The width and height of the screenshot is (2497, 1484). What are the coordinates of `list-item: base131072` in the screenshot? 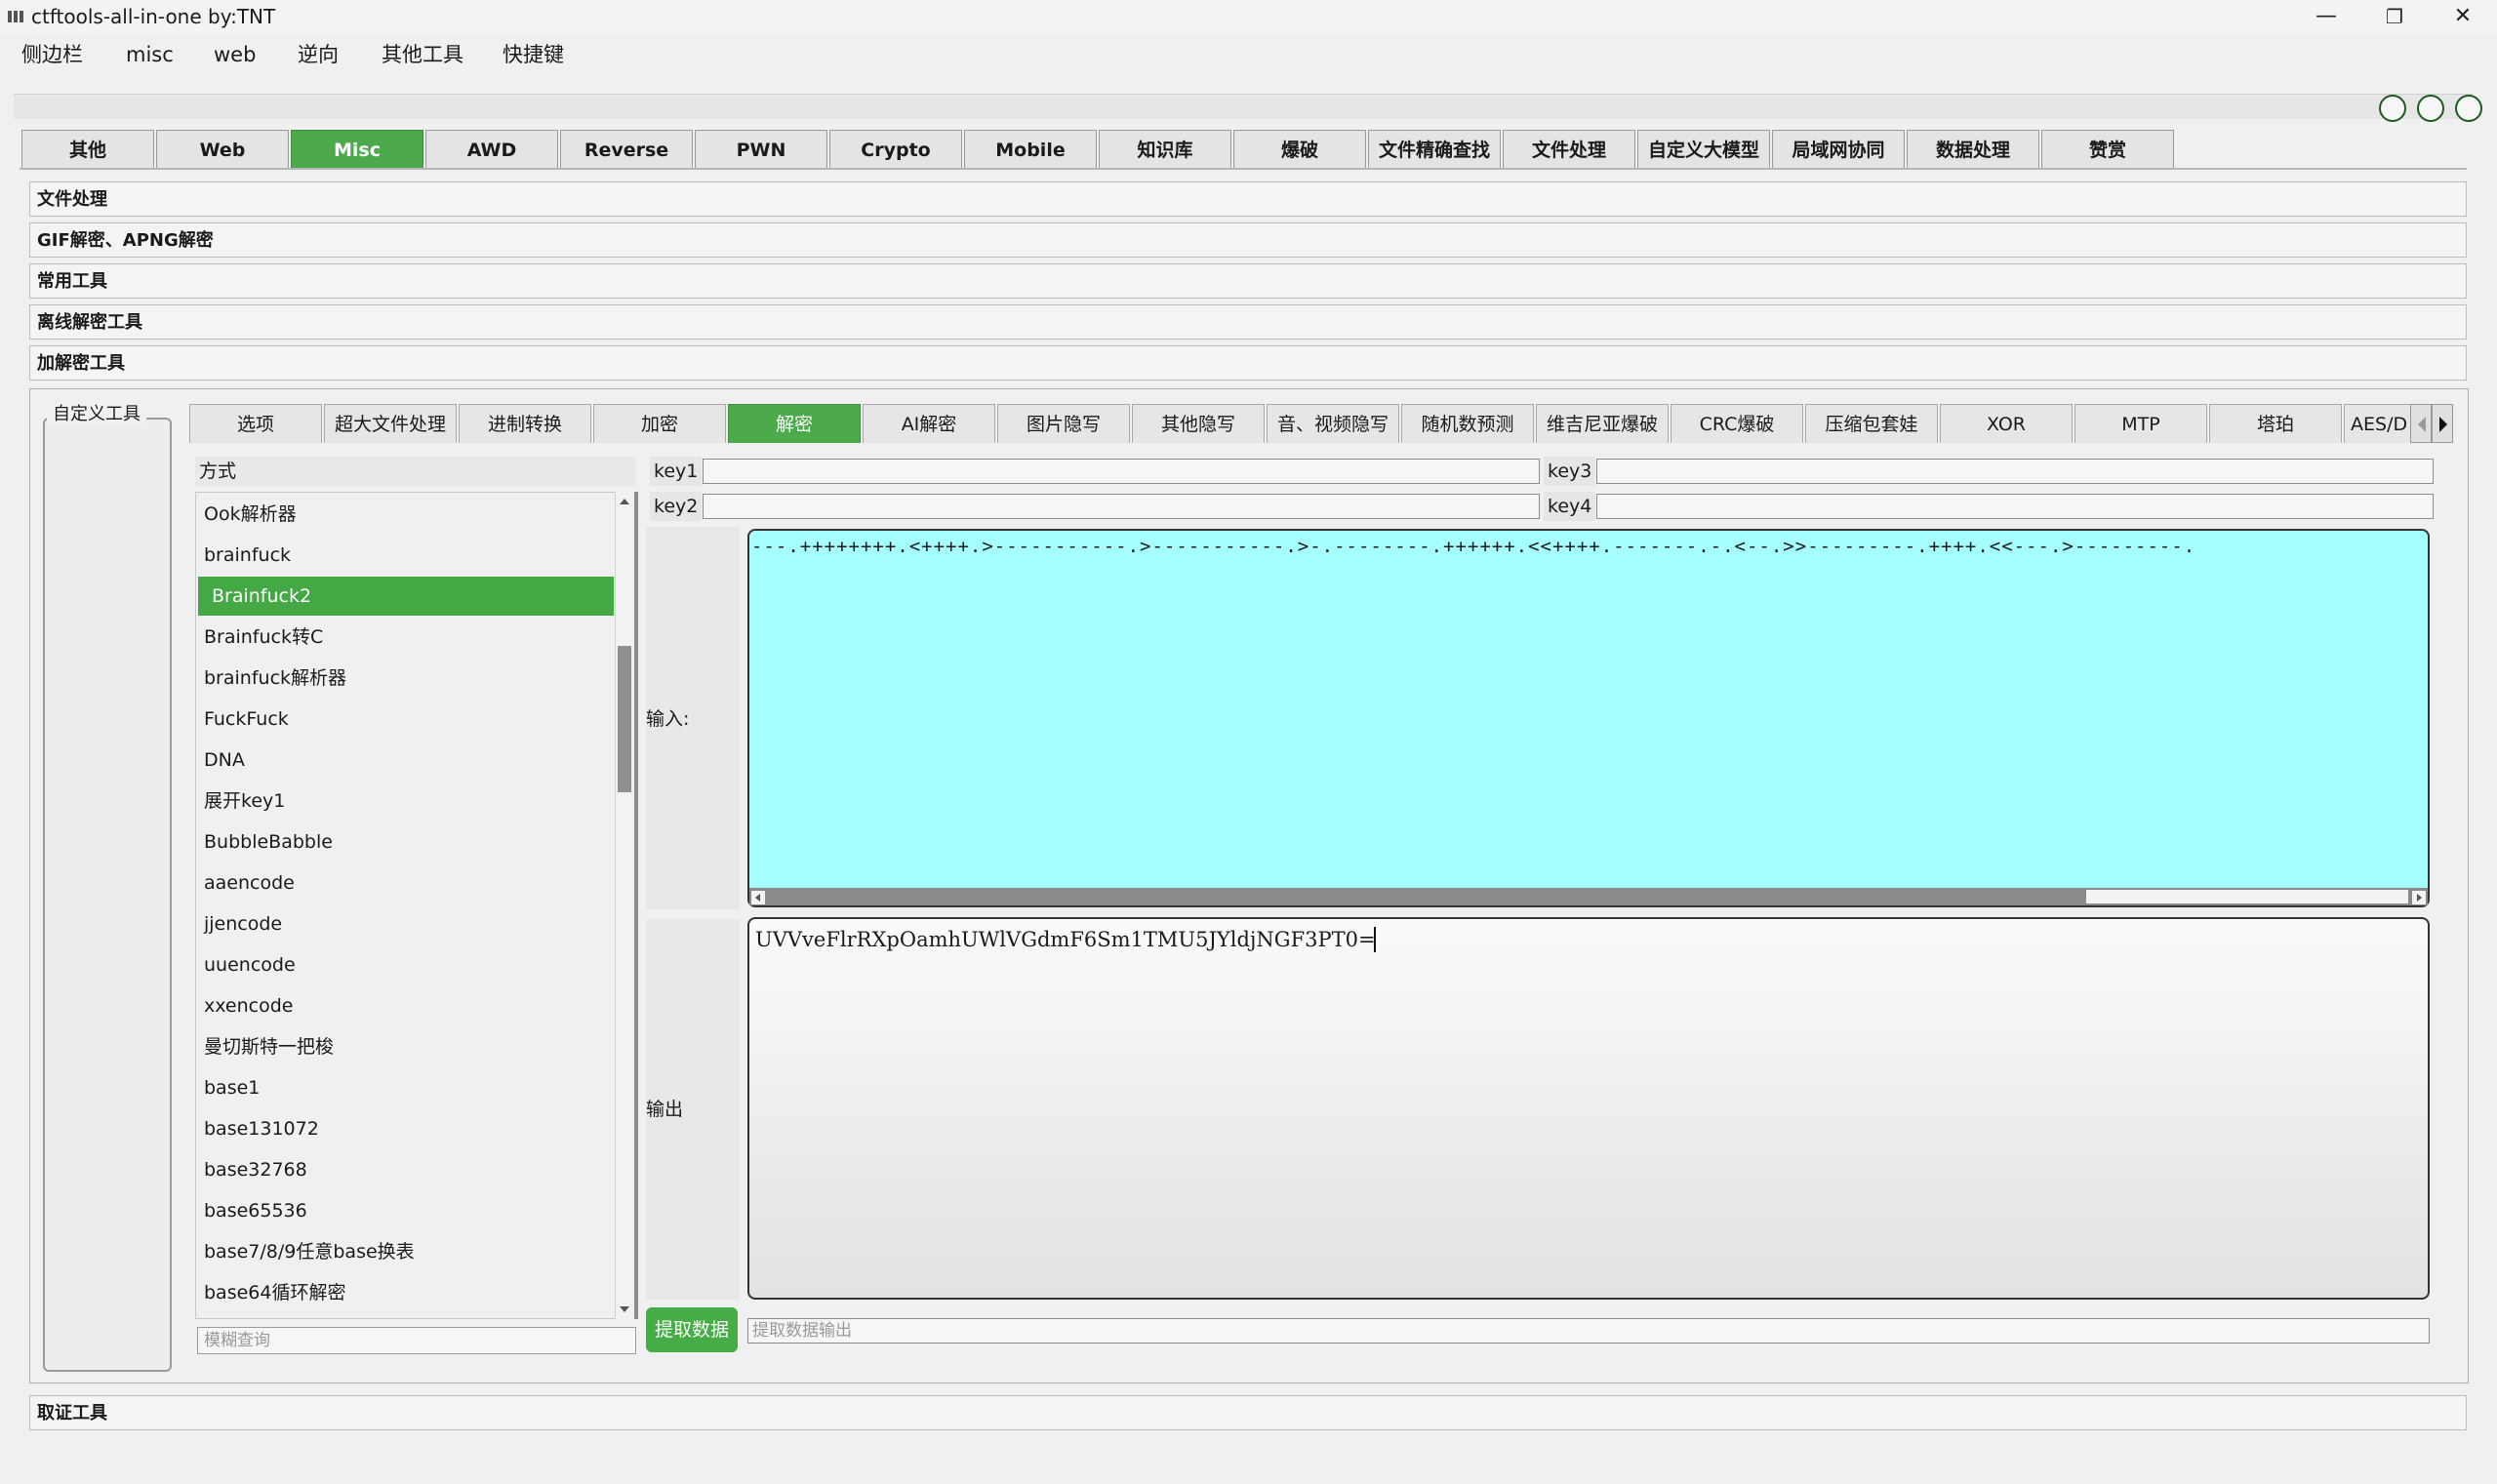 It's located at (406, 1128).